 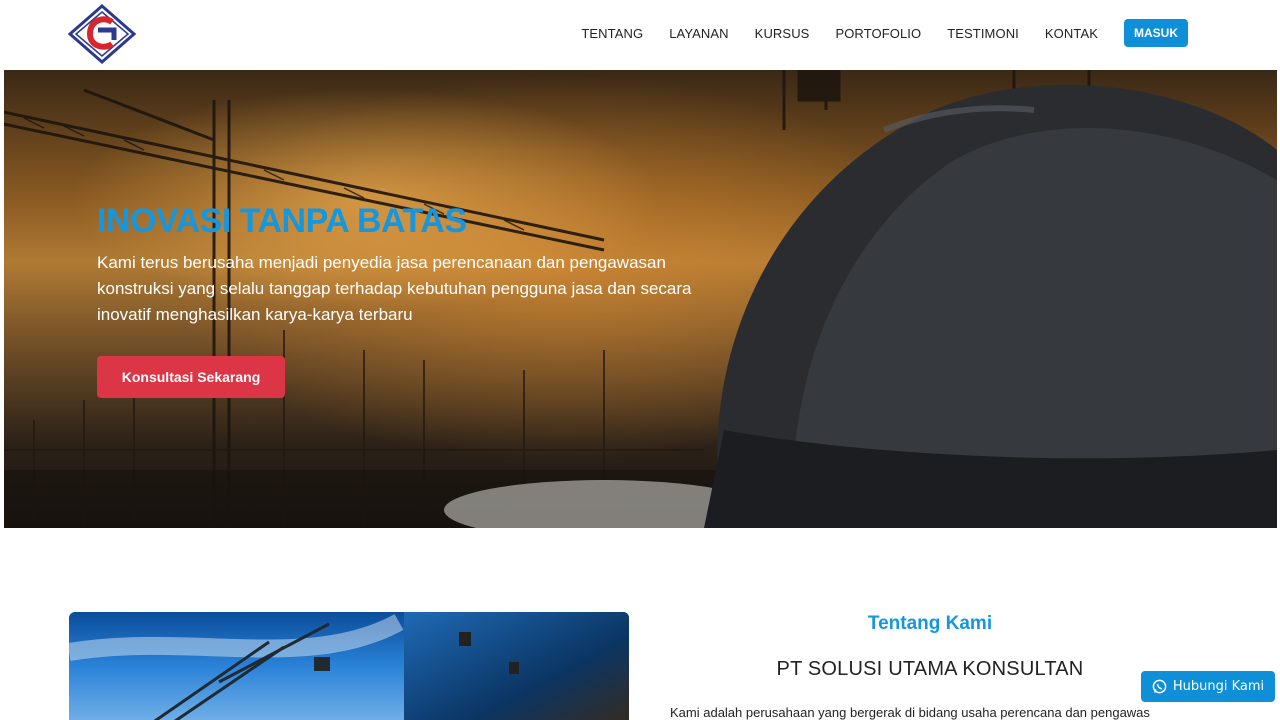 I want to click on company-name: PT SOLUSI UTAMA KONSULTAN, so click(x=930, y=669).